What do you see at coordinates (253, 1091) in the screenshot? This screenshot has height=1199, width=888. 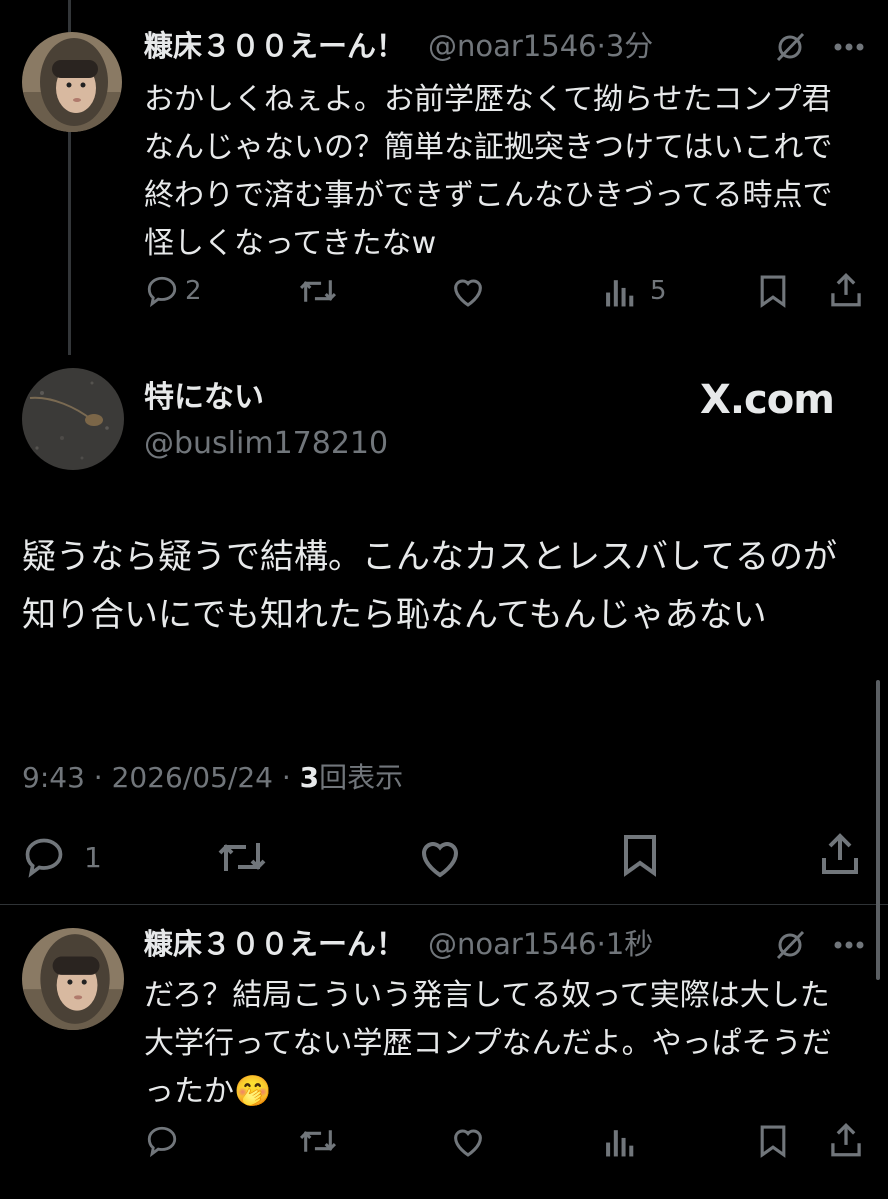 I see `emoji-face-with-hand-over-mouth: 🤭` at bounding box center [253, 1091].